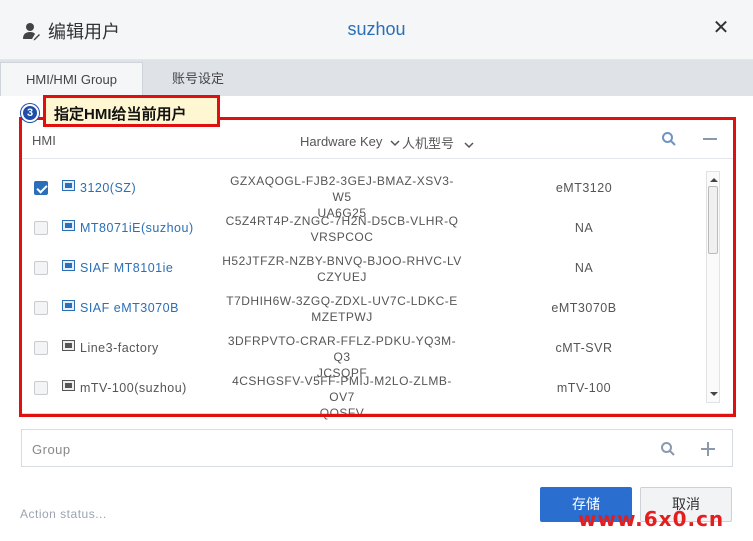  Describe the element at coordinates (584, 388) in the screenshot. I see `hmi-model: mTV-100` at that location.